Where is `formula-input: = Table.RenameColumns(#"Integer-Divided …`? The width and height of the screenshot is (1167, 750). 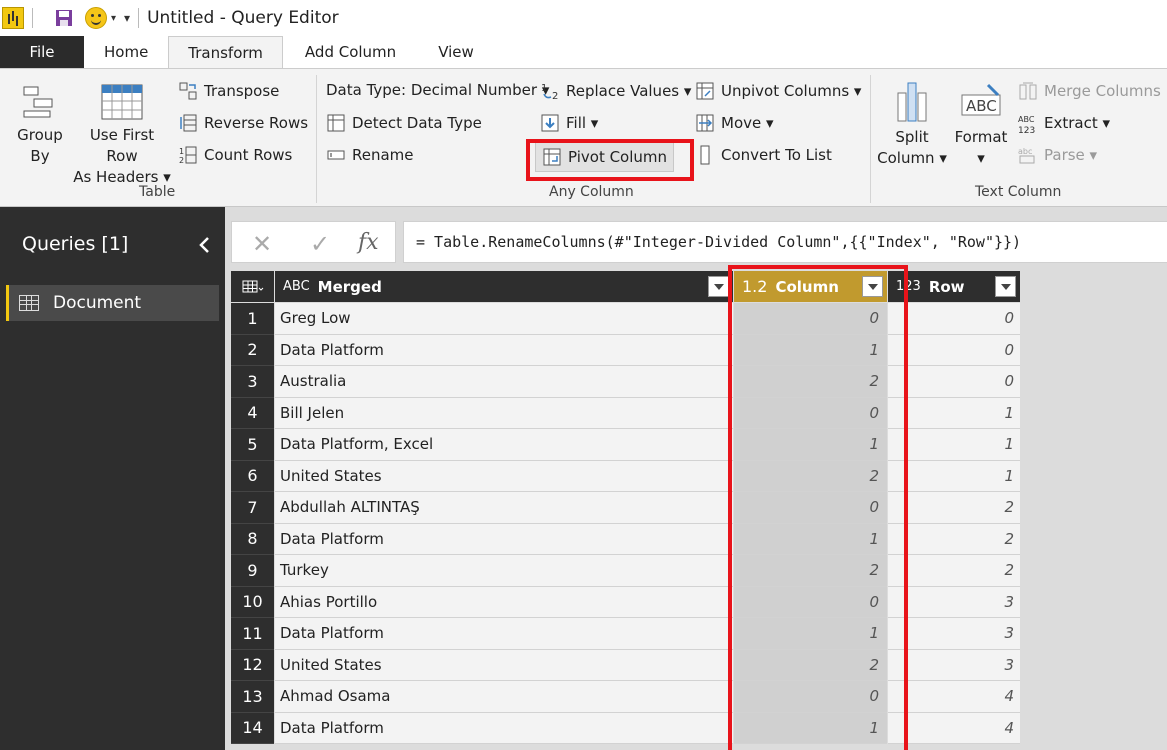 formula-input: = Table.RenameColumns(#"Integer-Divided … is located at coordinates (785, 242).